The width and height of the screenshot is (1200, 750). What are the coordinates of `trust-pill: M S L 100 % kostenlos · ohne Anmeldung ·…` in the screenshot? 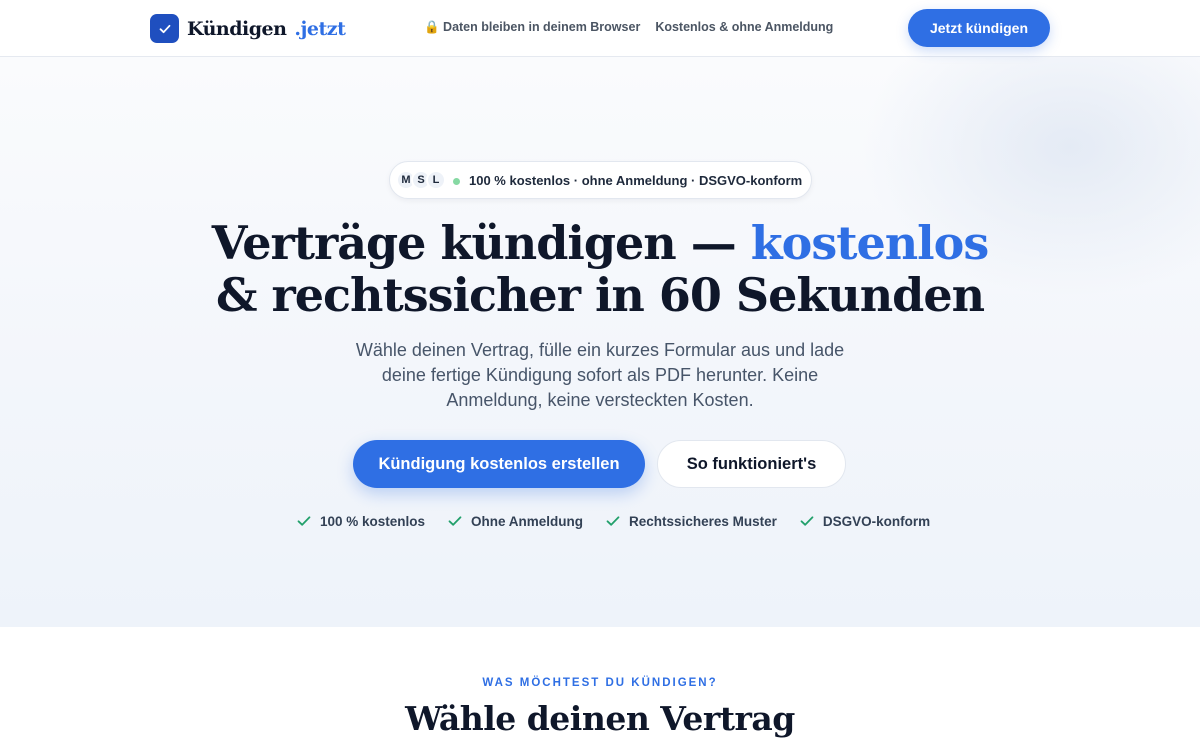 It's located at (600, 180).